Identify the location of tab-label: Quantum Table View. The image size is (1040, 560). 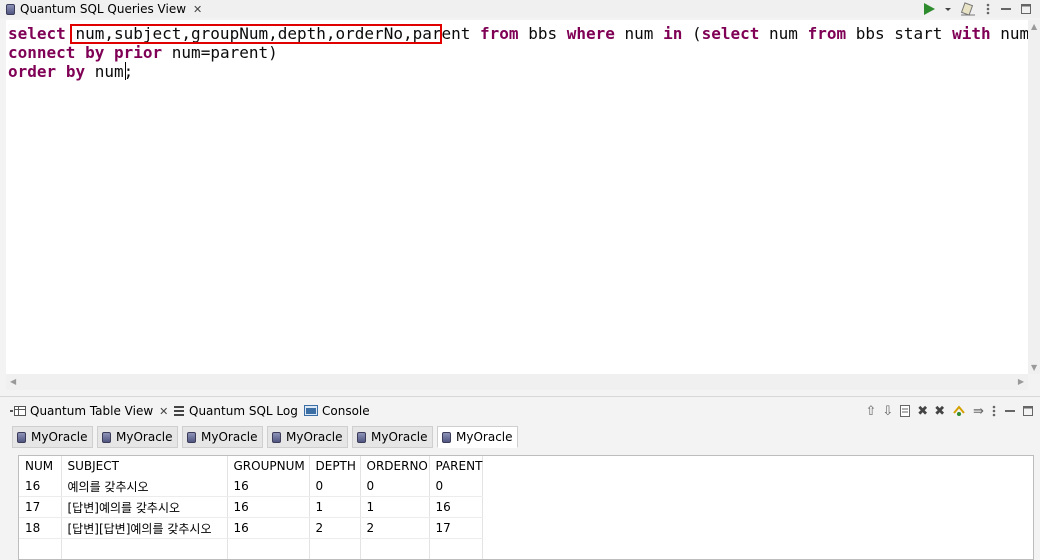
(92, 411).